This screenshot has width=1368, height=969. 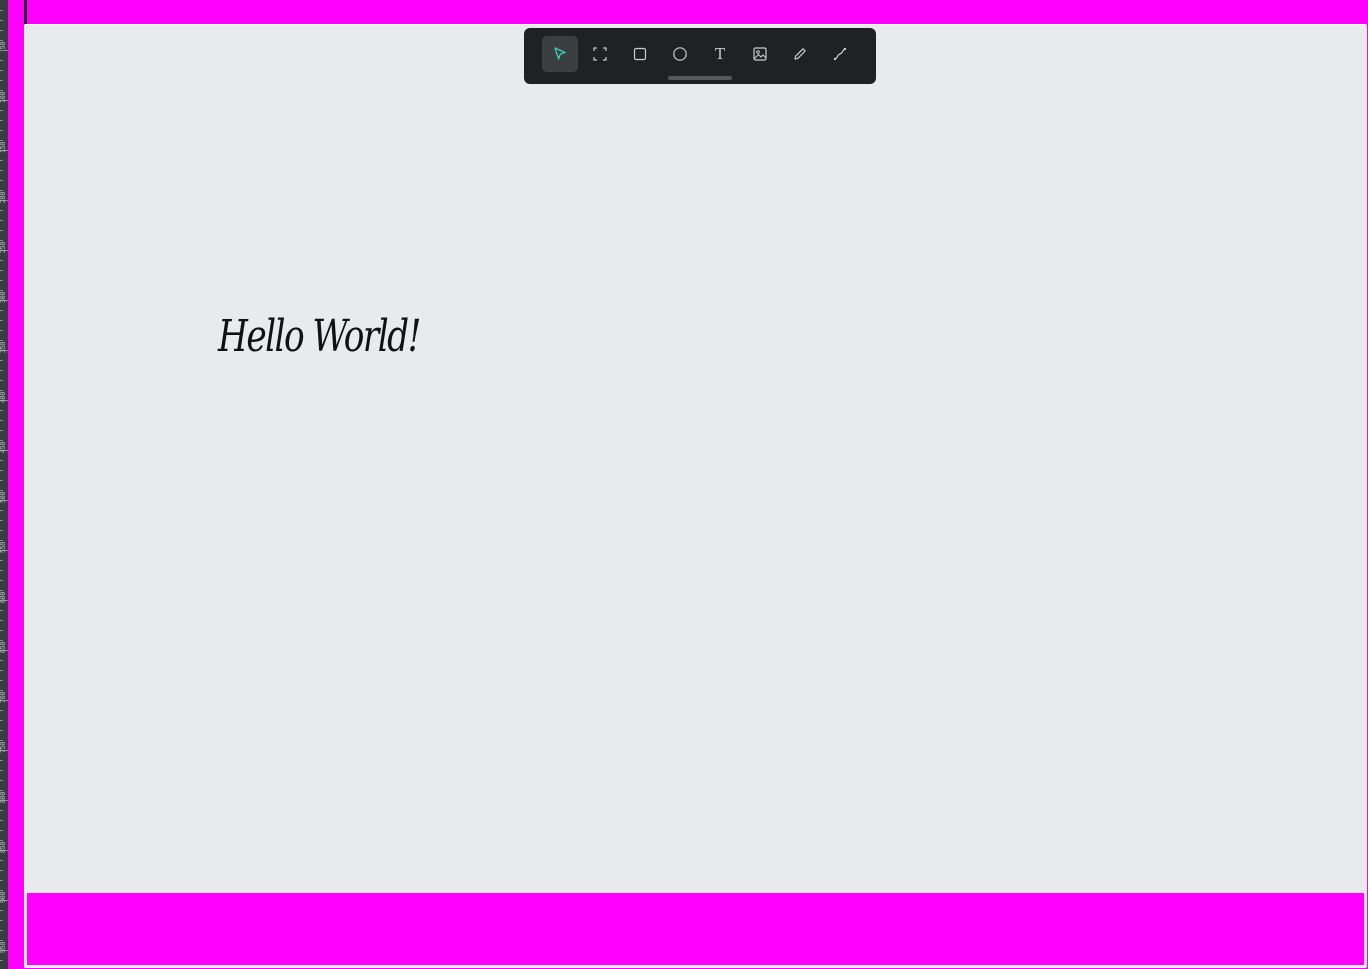 I want to click on pencil-icon, so click(x=800, y=54).